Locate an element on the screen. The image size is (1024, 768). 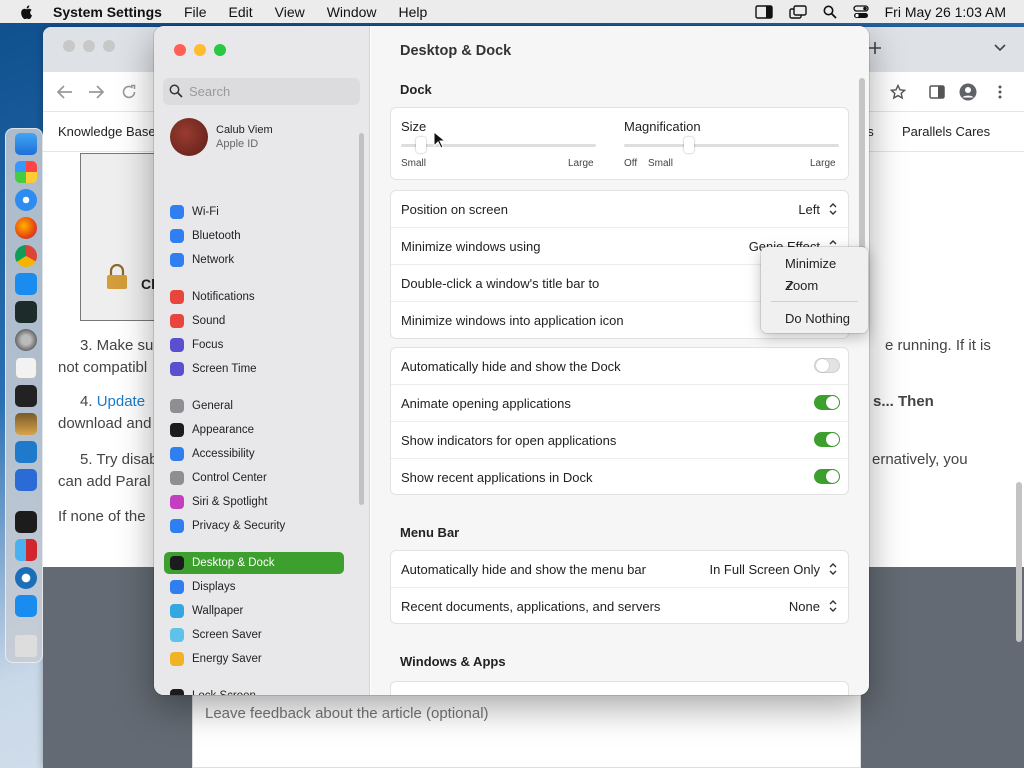
window-overlap-icon is located at coordinates (797, 11).